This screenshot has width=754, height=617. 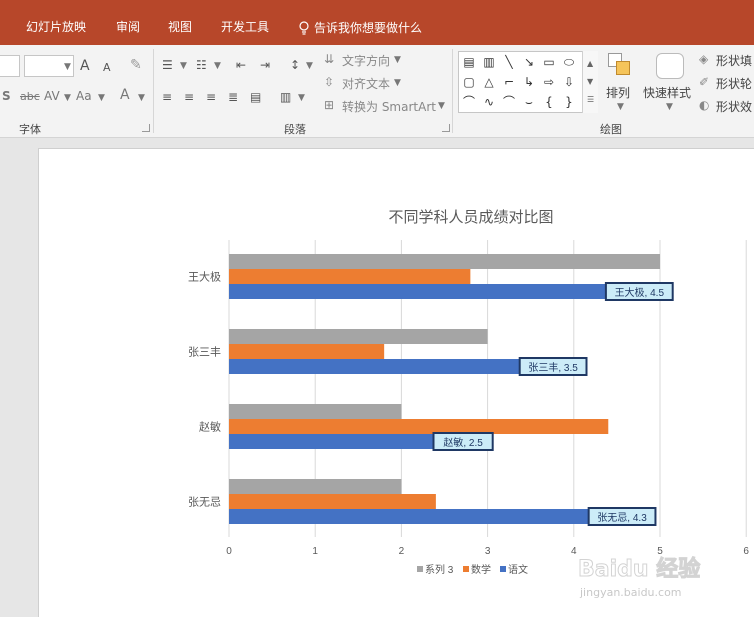 What do you see at coordinates (402, 551) in the screenshot?
I see `x-tick-label: 2` at bounding box center [402, 551].